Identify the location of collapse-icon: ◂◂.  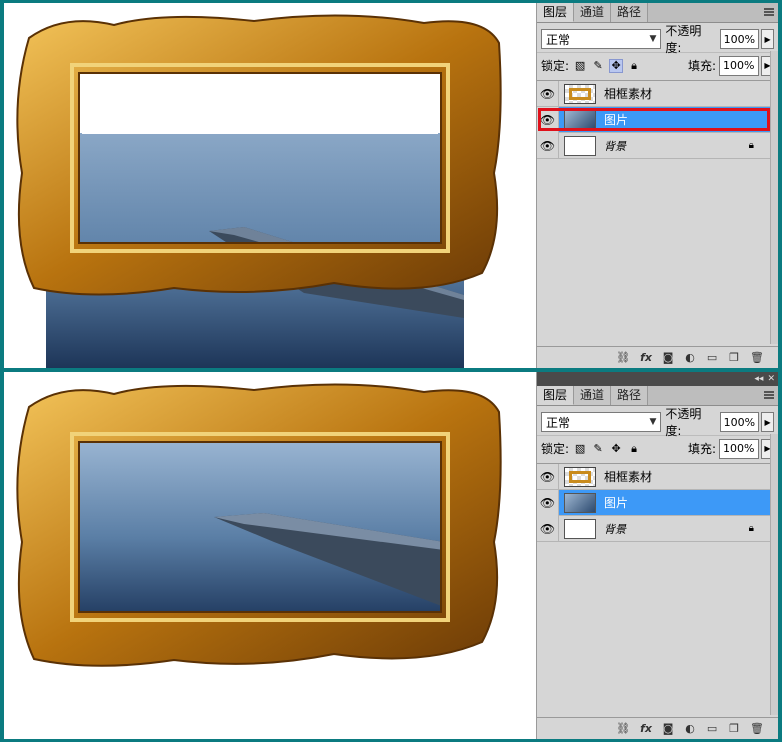
(758, 379).